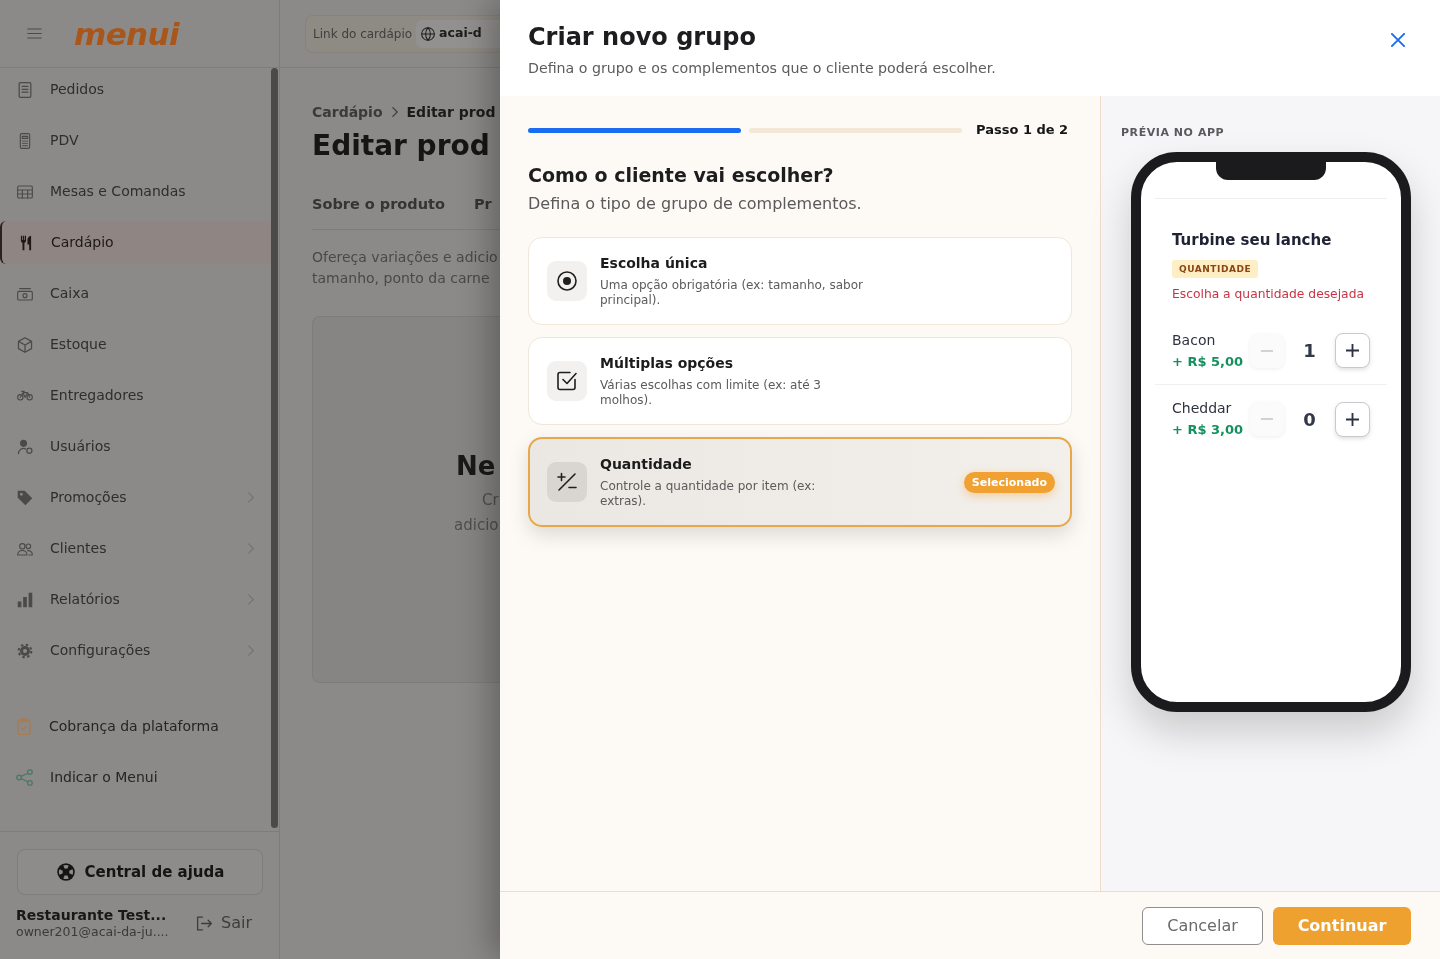 This screenshot has height=959, width=1440. I want to click on clipboard-check-icon, so click(24, 726).